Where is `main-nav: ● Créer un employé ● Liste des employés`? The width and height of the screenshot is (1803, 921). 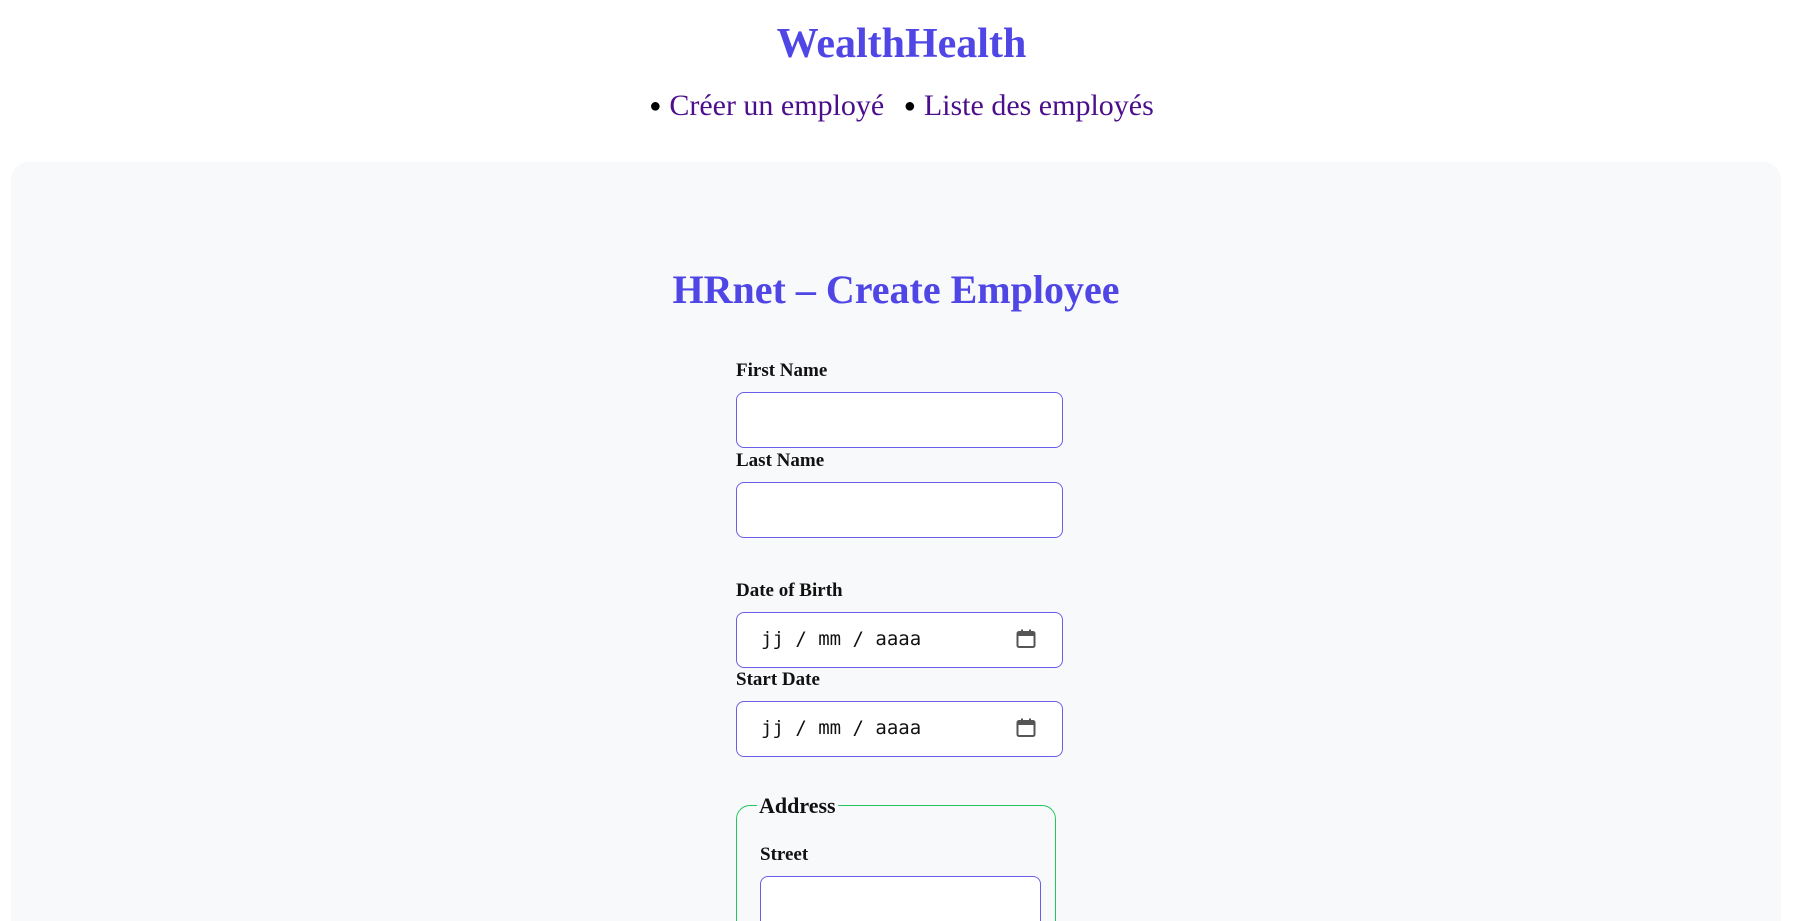 main-nav: ● Créer un employé ● Liste des employés is located at coordinates (901, 106).